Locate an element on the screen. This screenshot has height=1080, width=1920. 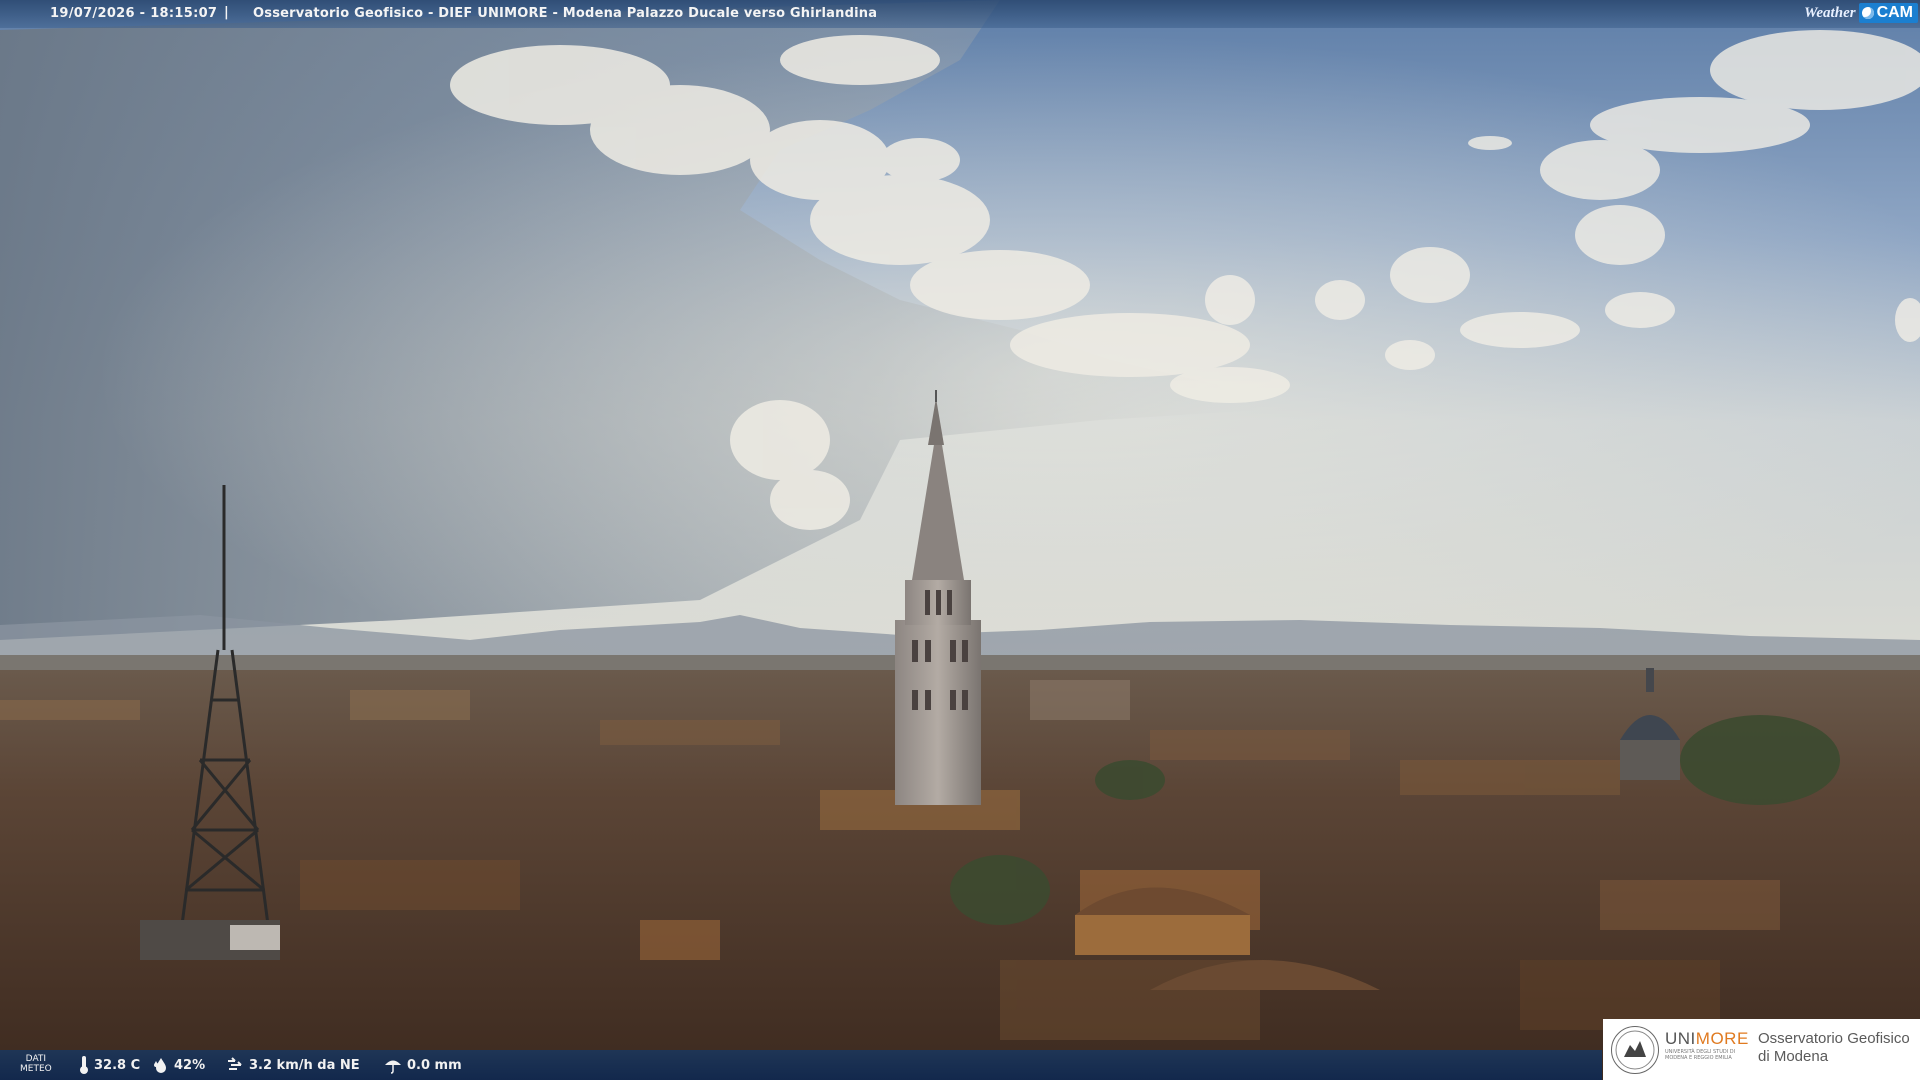
rain-value: 0.0 mm is located at coordinates (434, 1065).